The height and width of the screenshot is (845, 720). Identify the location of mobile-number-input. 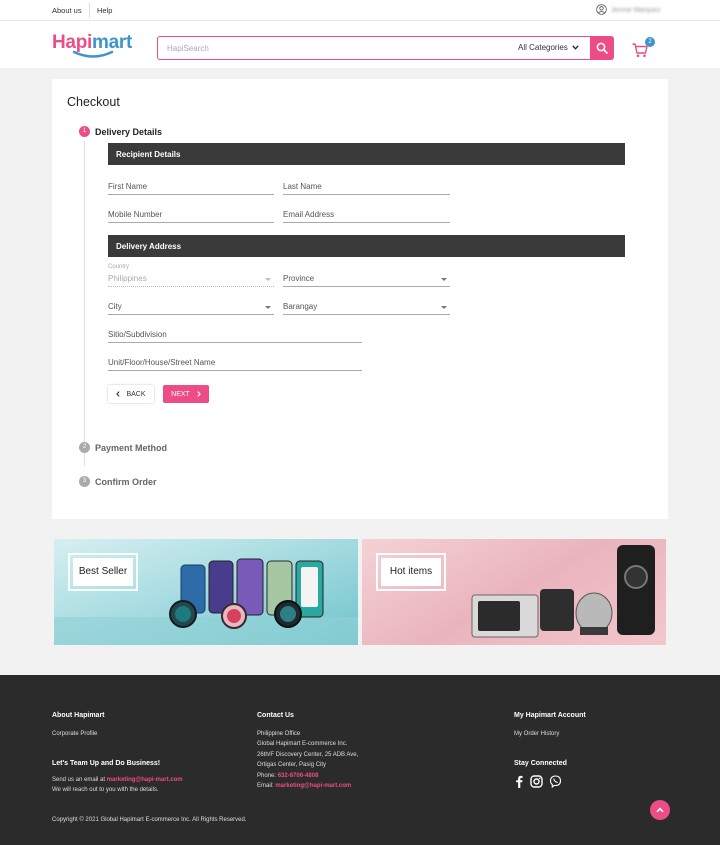
(191, 214).